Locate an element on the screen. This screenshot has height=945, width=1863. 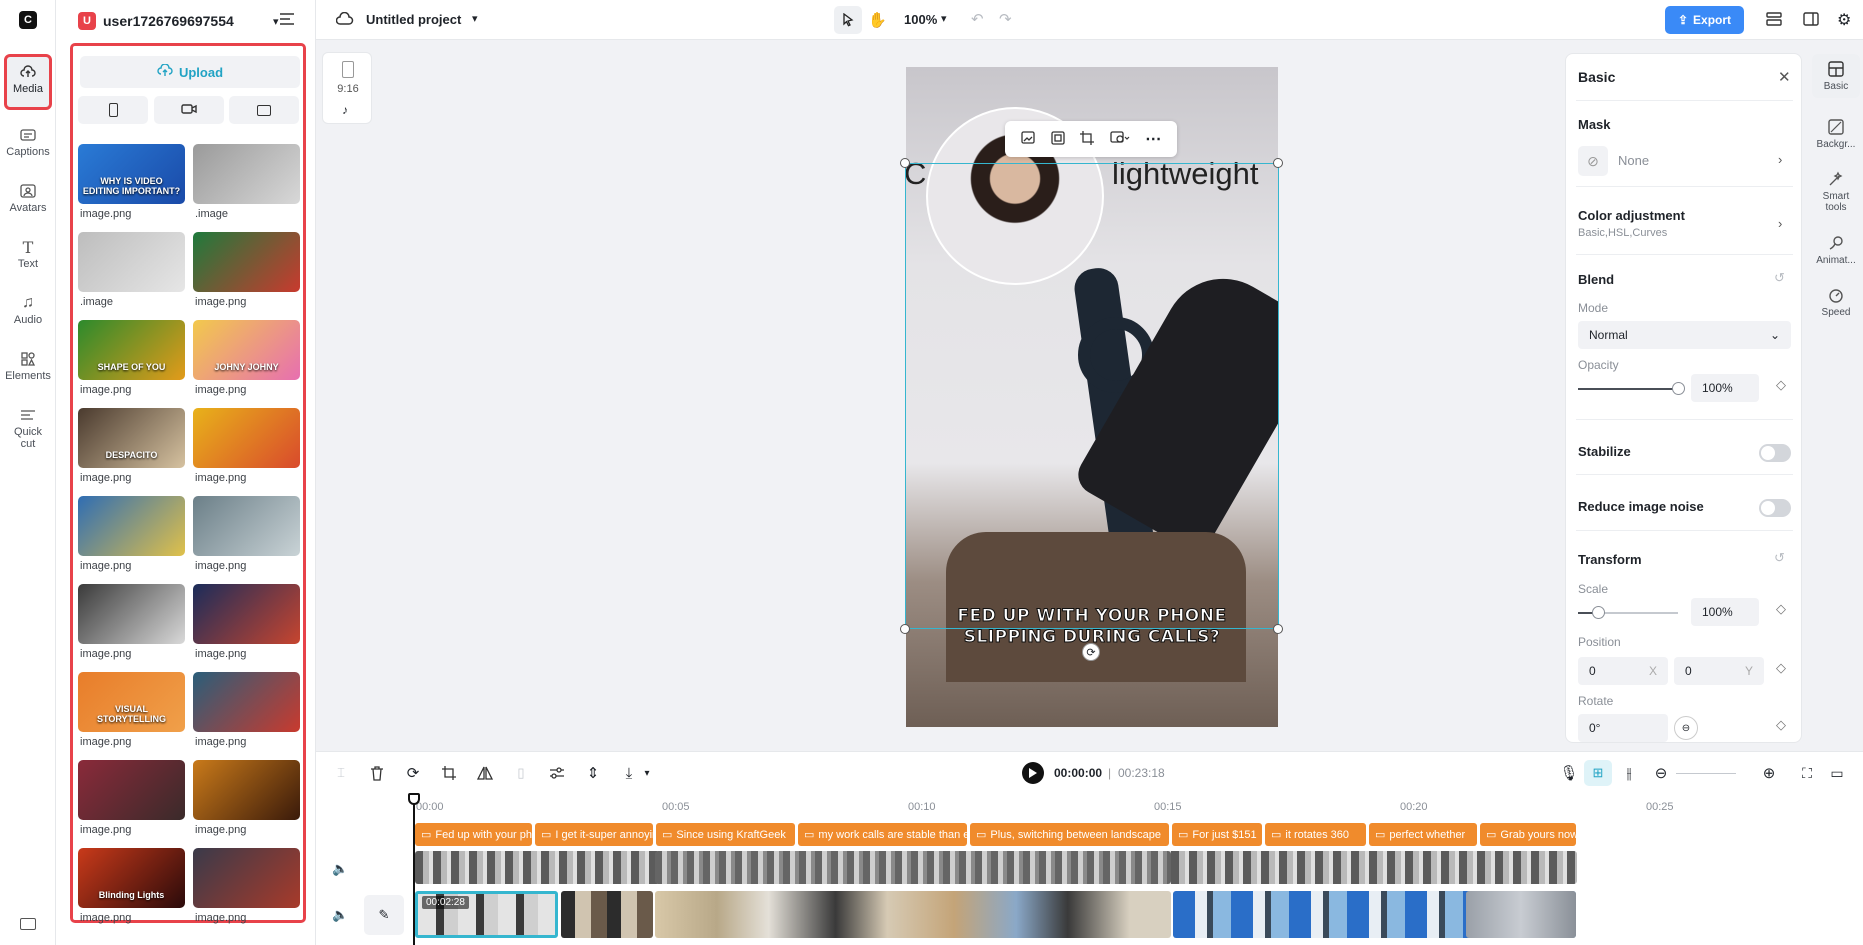
download-icon: ⤓ is located at coordinates (629, 773).